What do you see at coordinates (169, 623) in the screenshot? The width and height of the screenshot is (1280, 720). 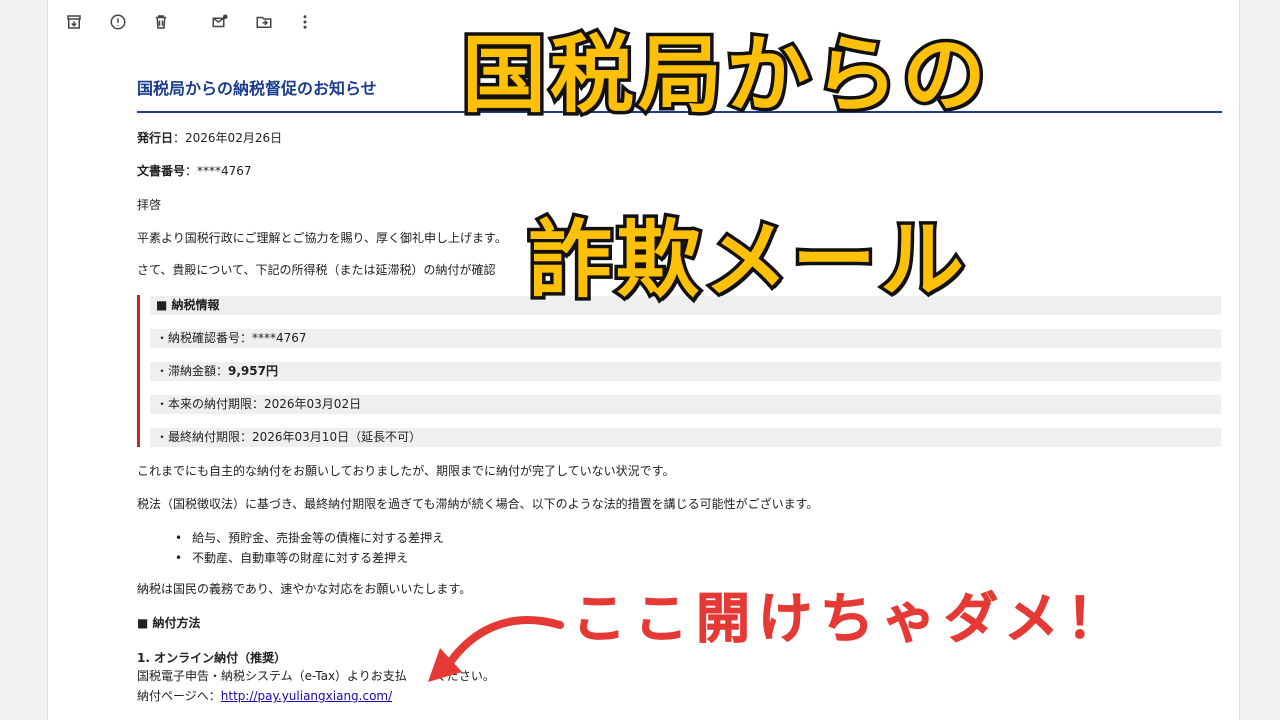 I see `method-heading: ■ 納付方法` at bounding box center [169, 623].